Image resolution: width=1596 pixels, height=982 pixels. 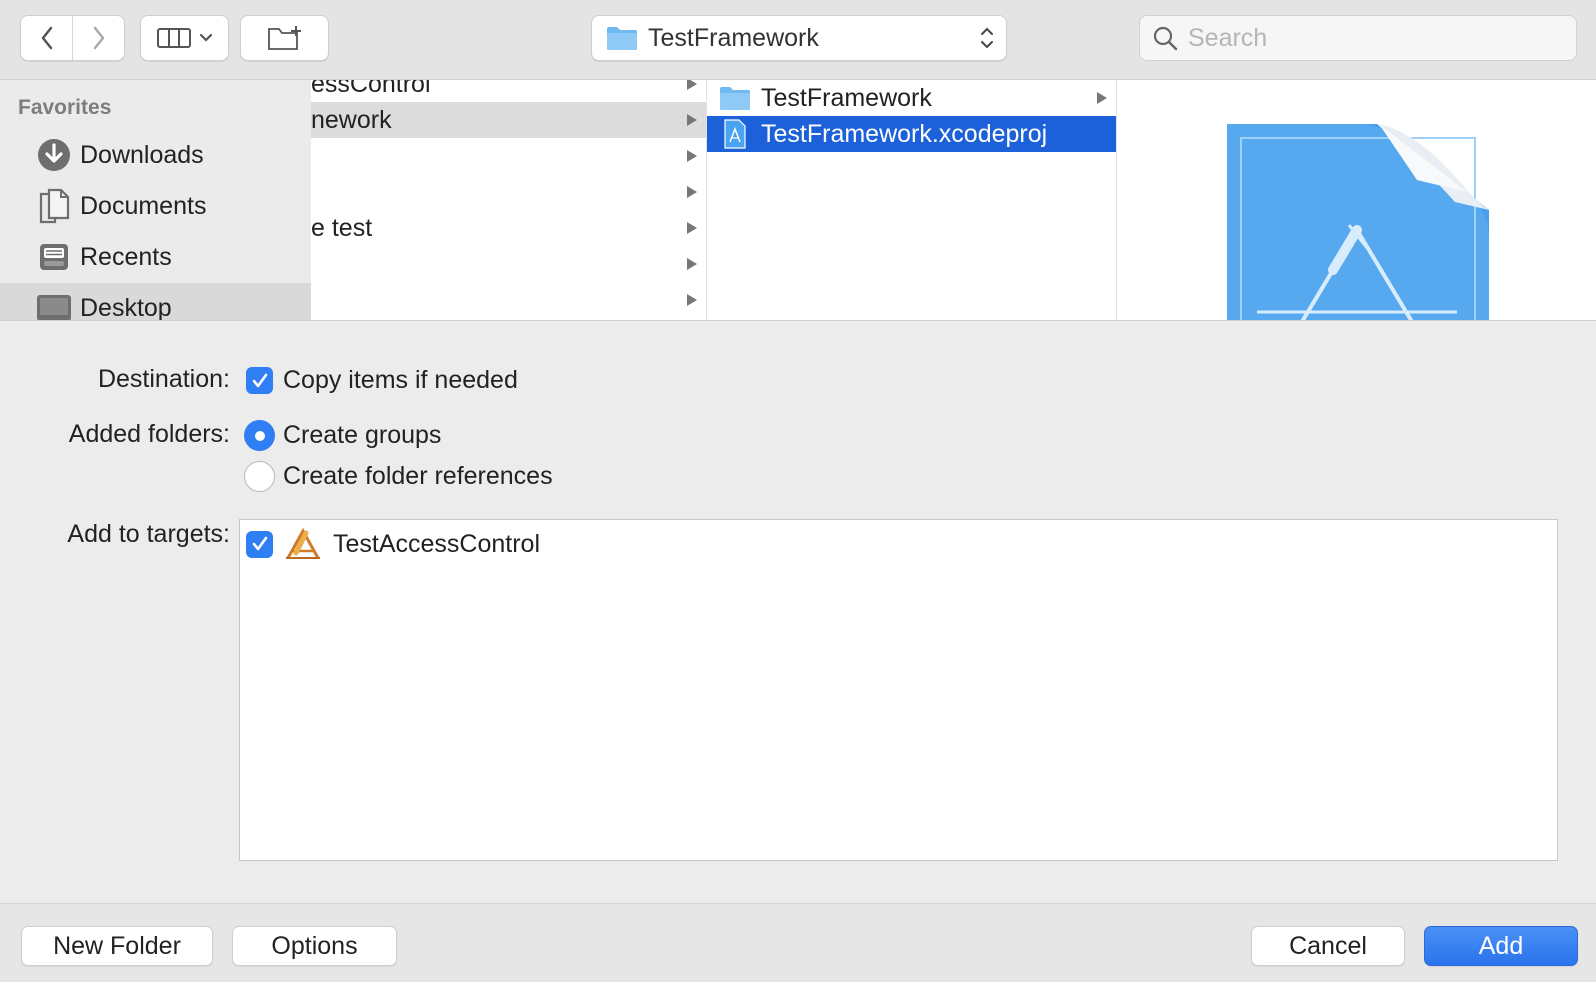 I want to click on forward-button, so click(x=98, y=38).